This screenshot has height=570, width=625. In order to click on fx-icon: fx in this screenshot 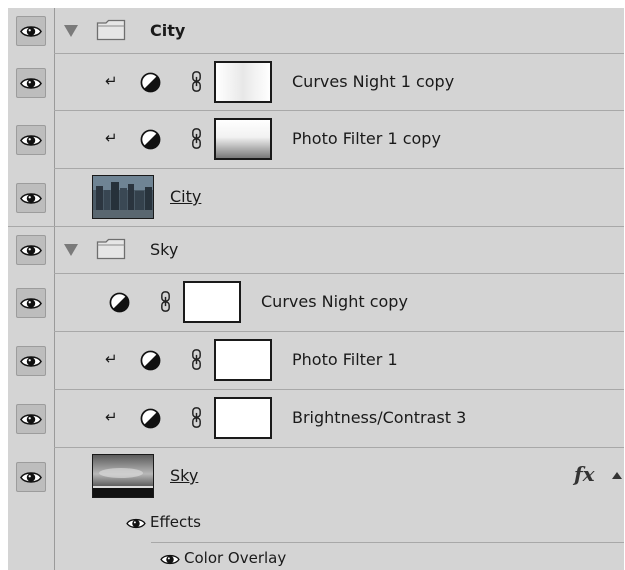, I will do `click(584, 474)`.